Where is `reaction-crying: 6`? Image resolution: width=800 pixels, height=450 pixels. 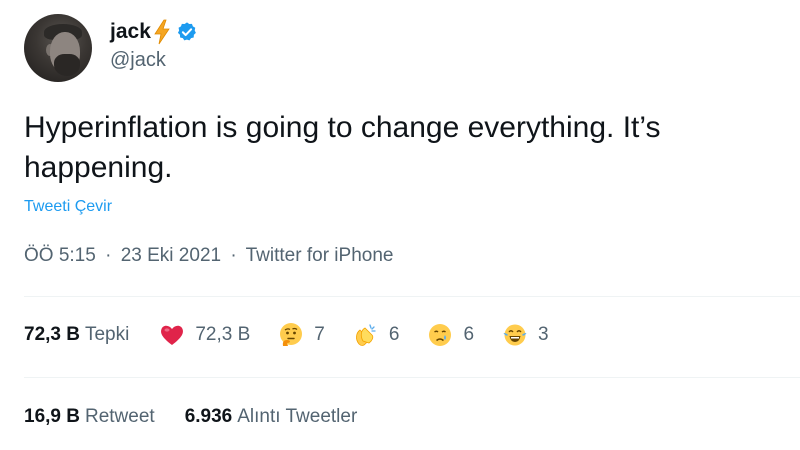
reaction-crying: 6 is located at coordinates (450, 335).